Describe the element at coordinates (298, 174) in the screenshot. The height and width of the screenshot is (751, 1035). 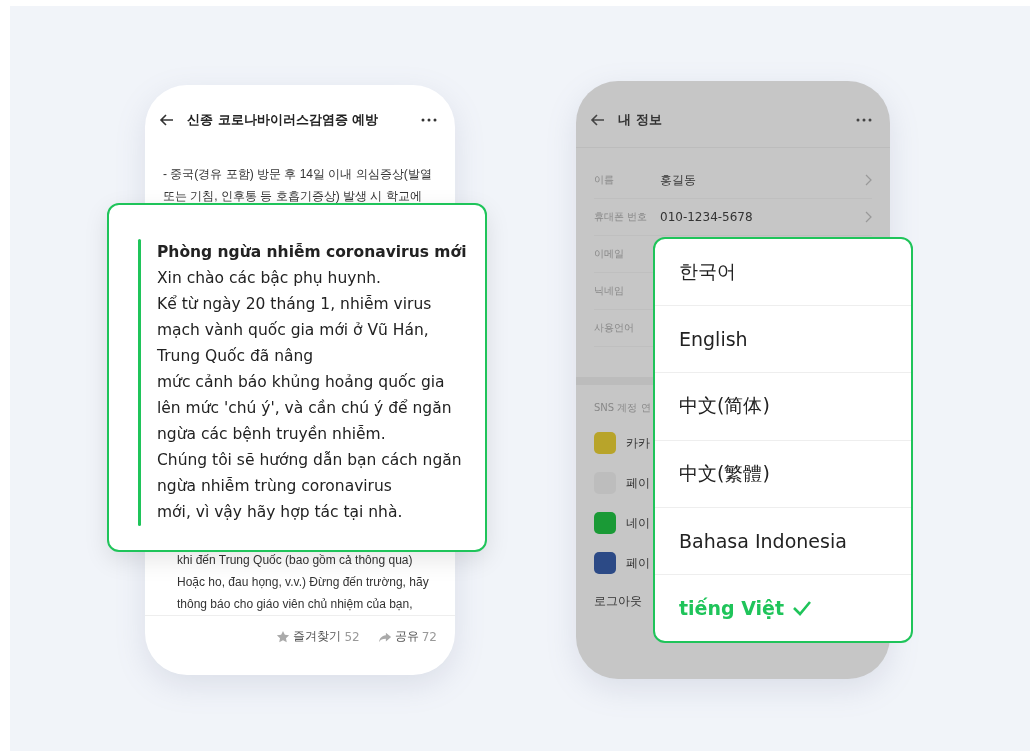
I see `article-text-line: - 중국(경유 포함) 방문 후 14일 이내 의심증상(발열` at that location.